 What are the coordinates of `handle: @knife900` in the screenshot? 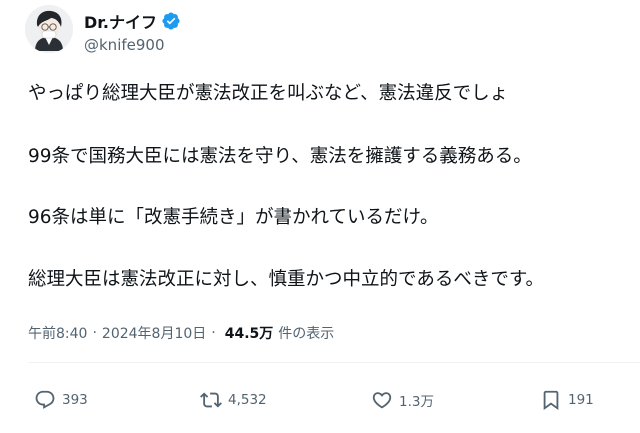 It's located at (132, 45).